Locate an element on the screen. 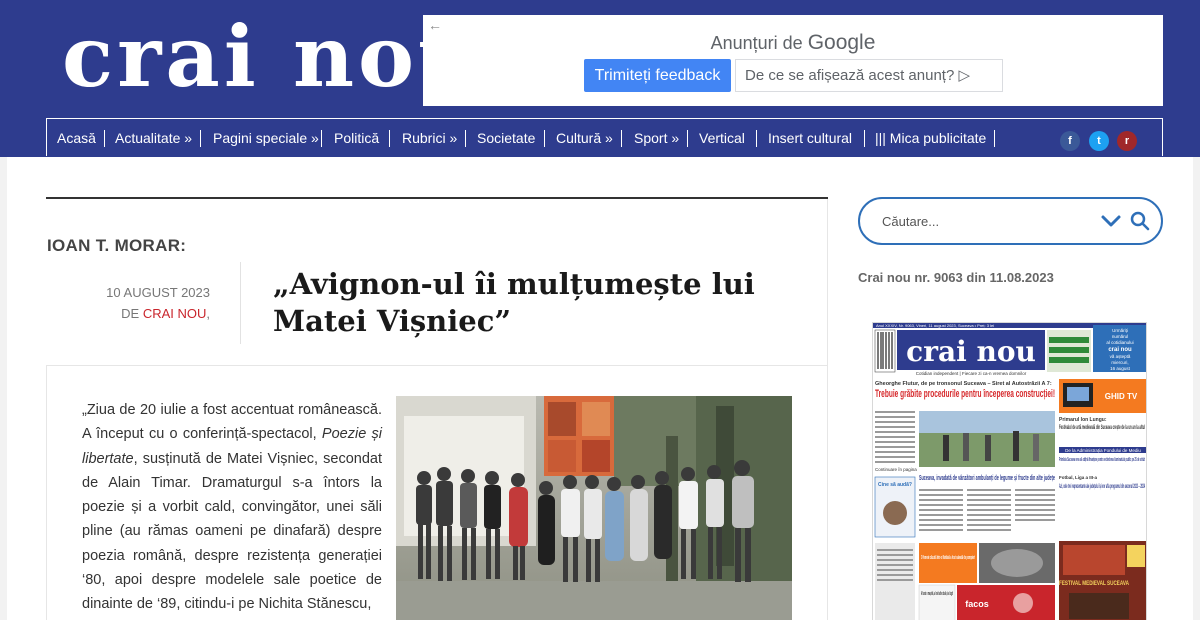  search-icon is located at coordinates (1140, 221).